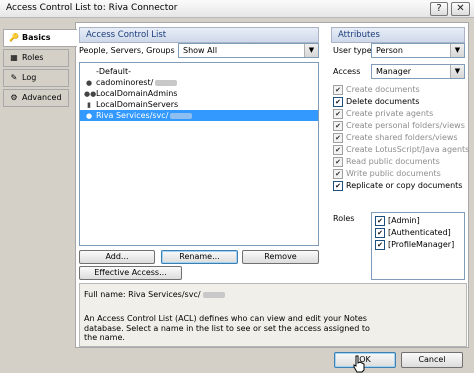 The width and height of the screenshot is (474, 373). I want to click on list-item: ▮ LocalDomainServers, so click(199, 104).